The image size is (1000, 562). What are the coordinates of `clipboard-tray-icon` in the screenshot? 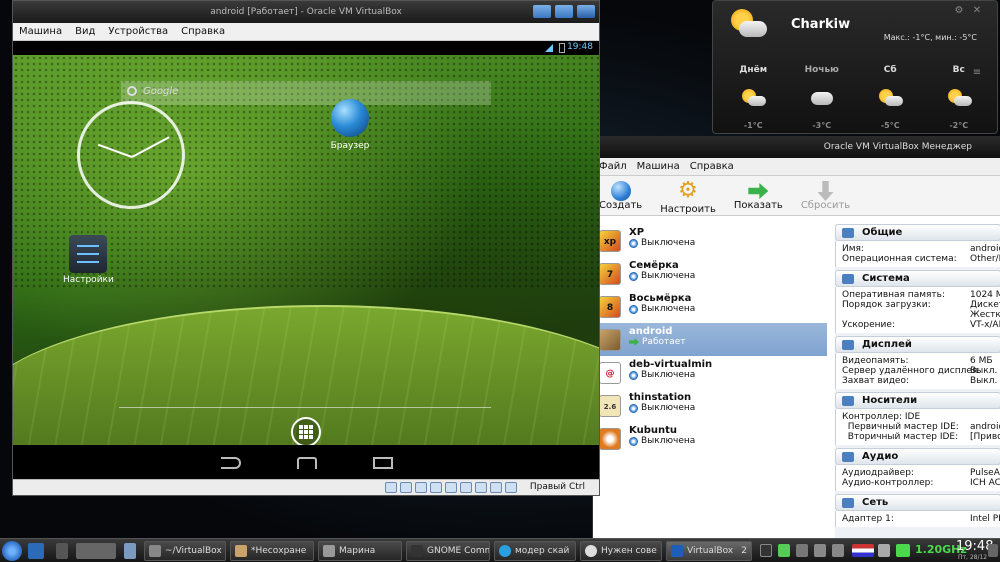 It's located at (802, 550).